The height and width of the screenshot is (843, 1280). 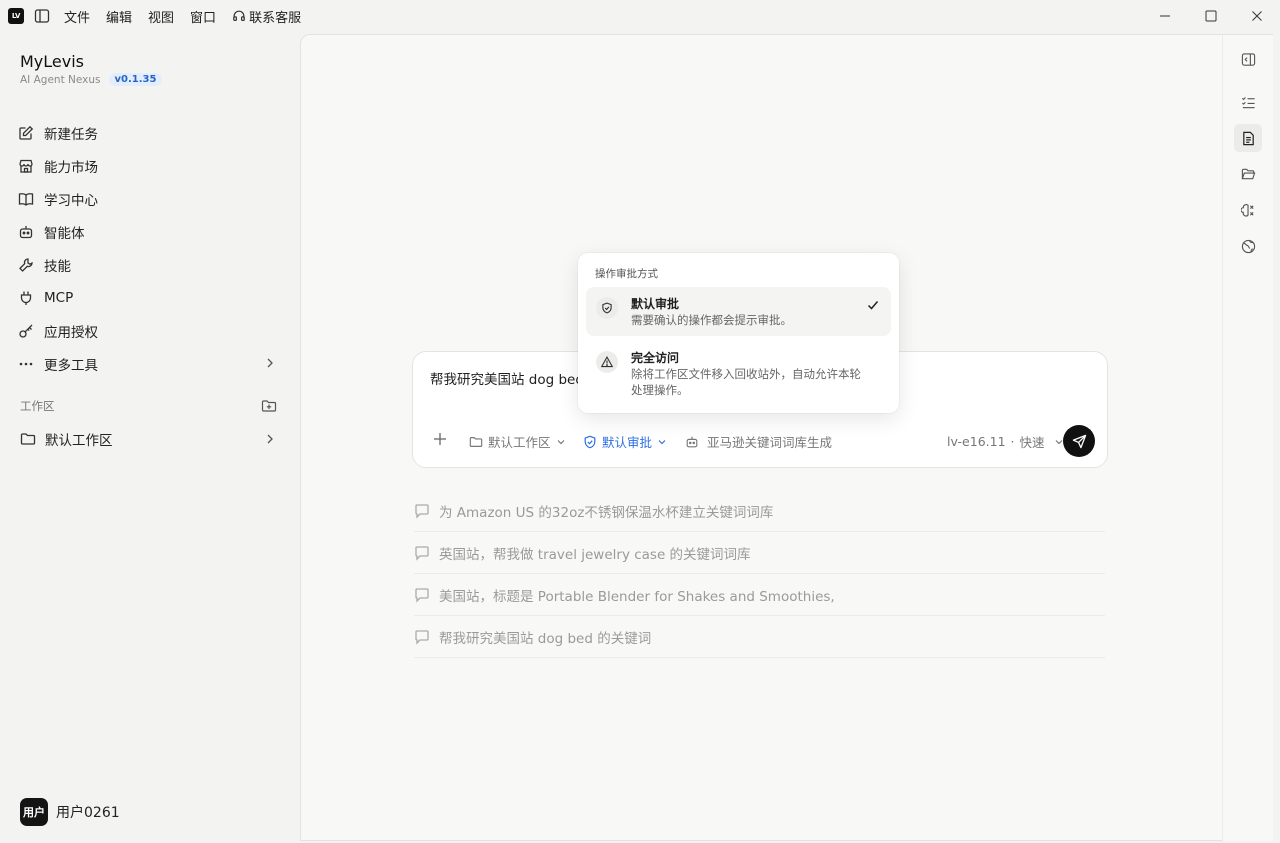 I want to click on sidebar-item-market: 能力市场, so click(x=151, y=165).